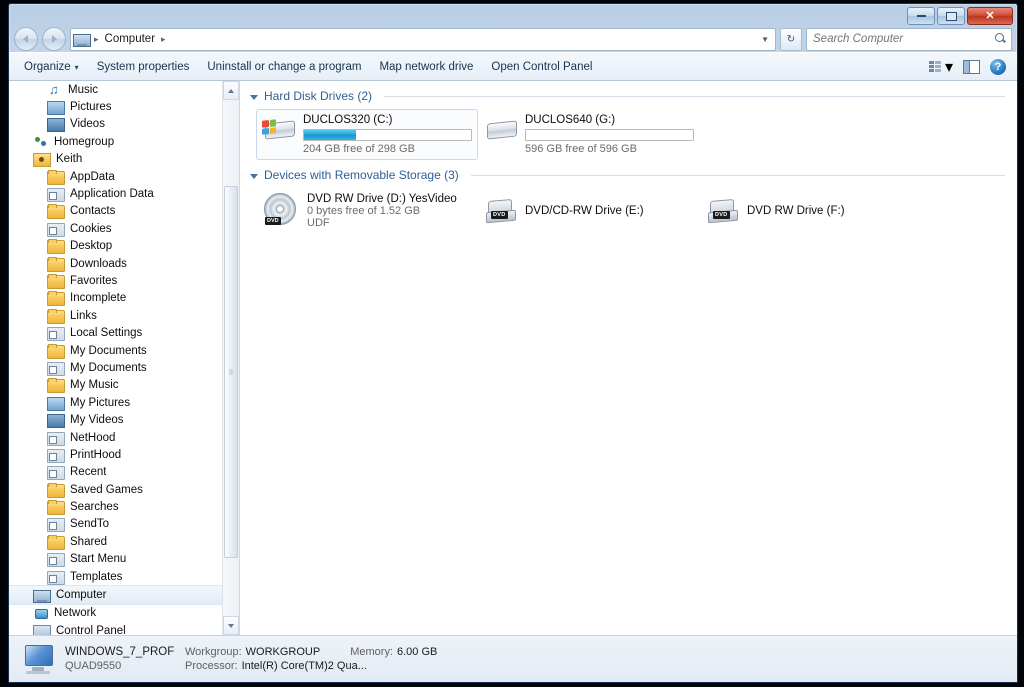  What do you see at coordinates (501, 128) in the screenshot?
I see `hard-drive-icon` at bounding box center [501, 128].